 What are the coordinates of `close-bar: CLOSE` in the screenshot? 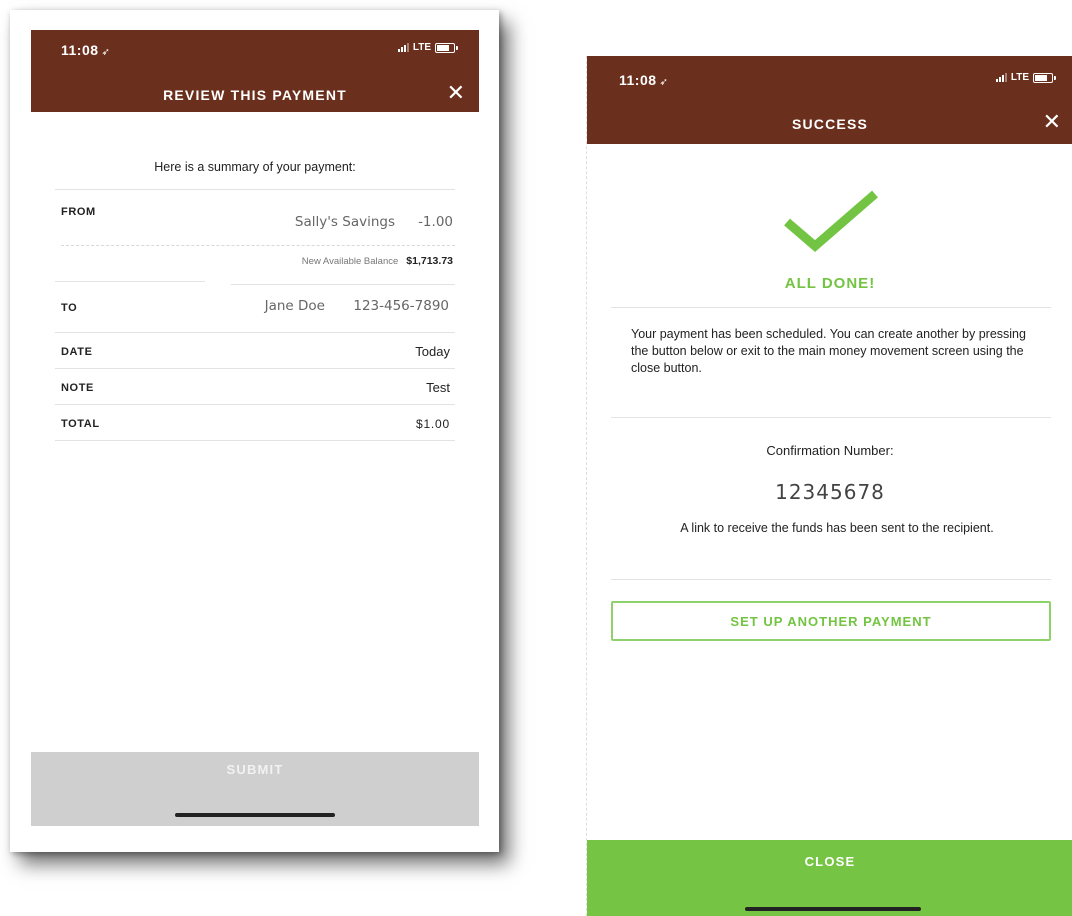 It's located at (829, 878).